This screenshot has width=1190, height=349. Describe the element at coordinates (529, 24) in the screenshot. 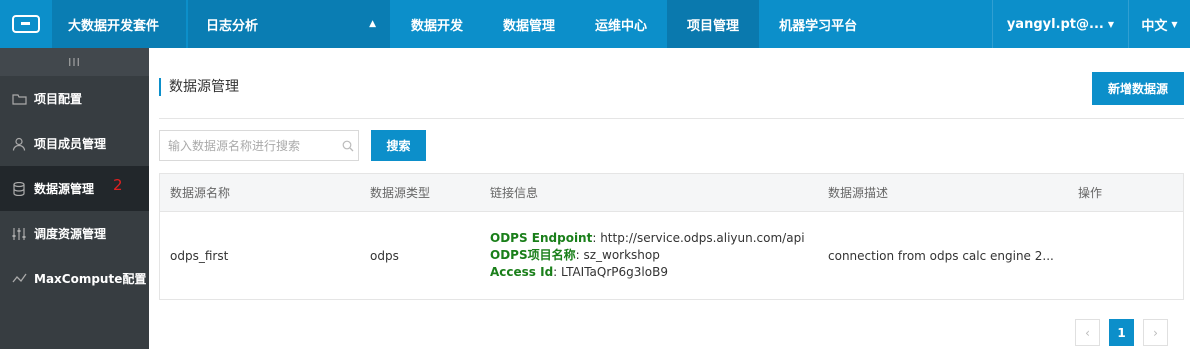

I see `nav-data-manage: 数据管理` at that location.